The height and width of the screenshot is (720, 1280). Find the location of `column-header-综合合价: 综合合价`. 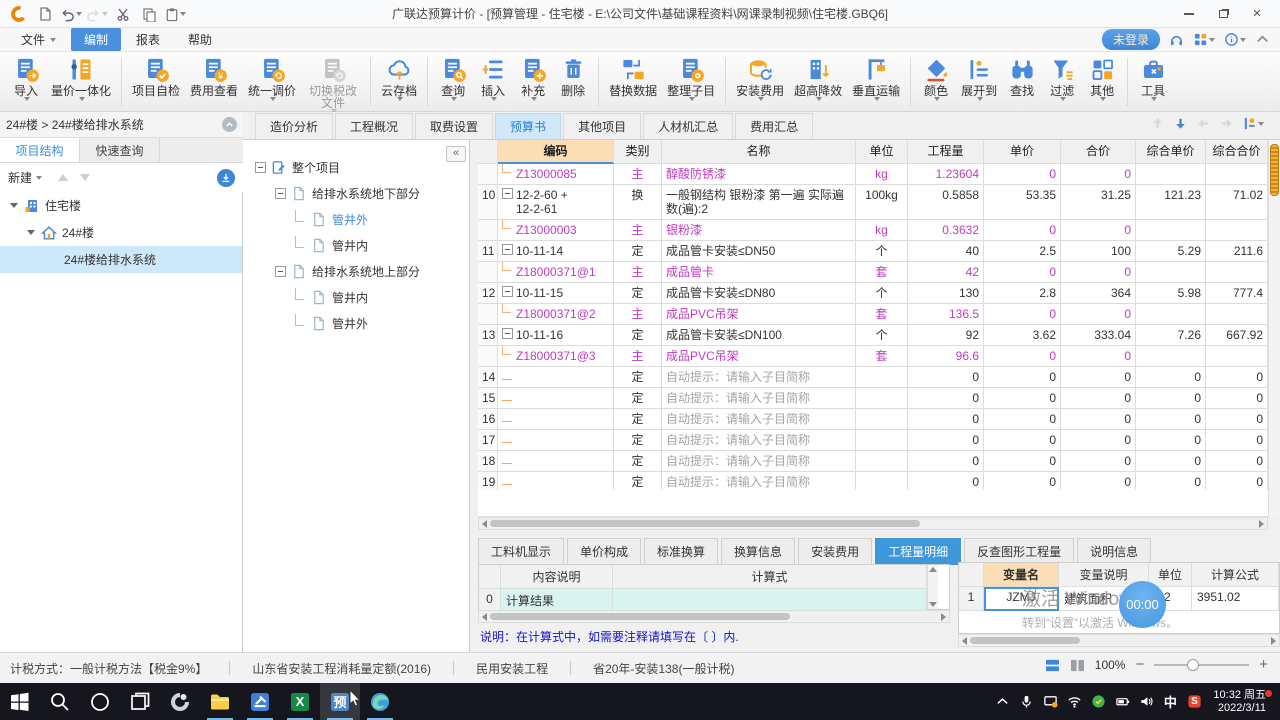

column-header-综合合价: 综合合价 is located at coordinates (1237, 152).